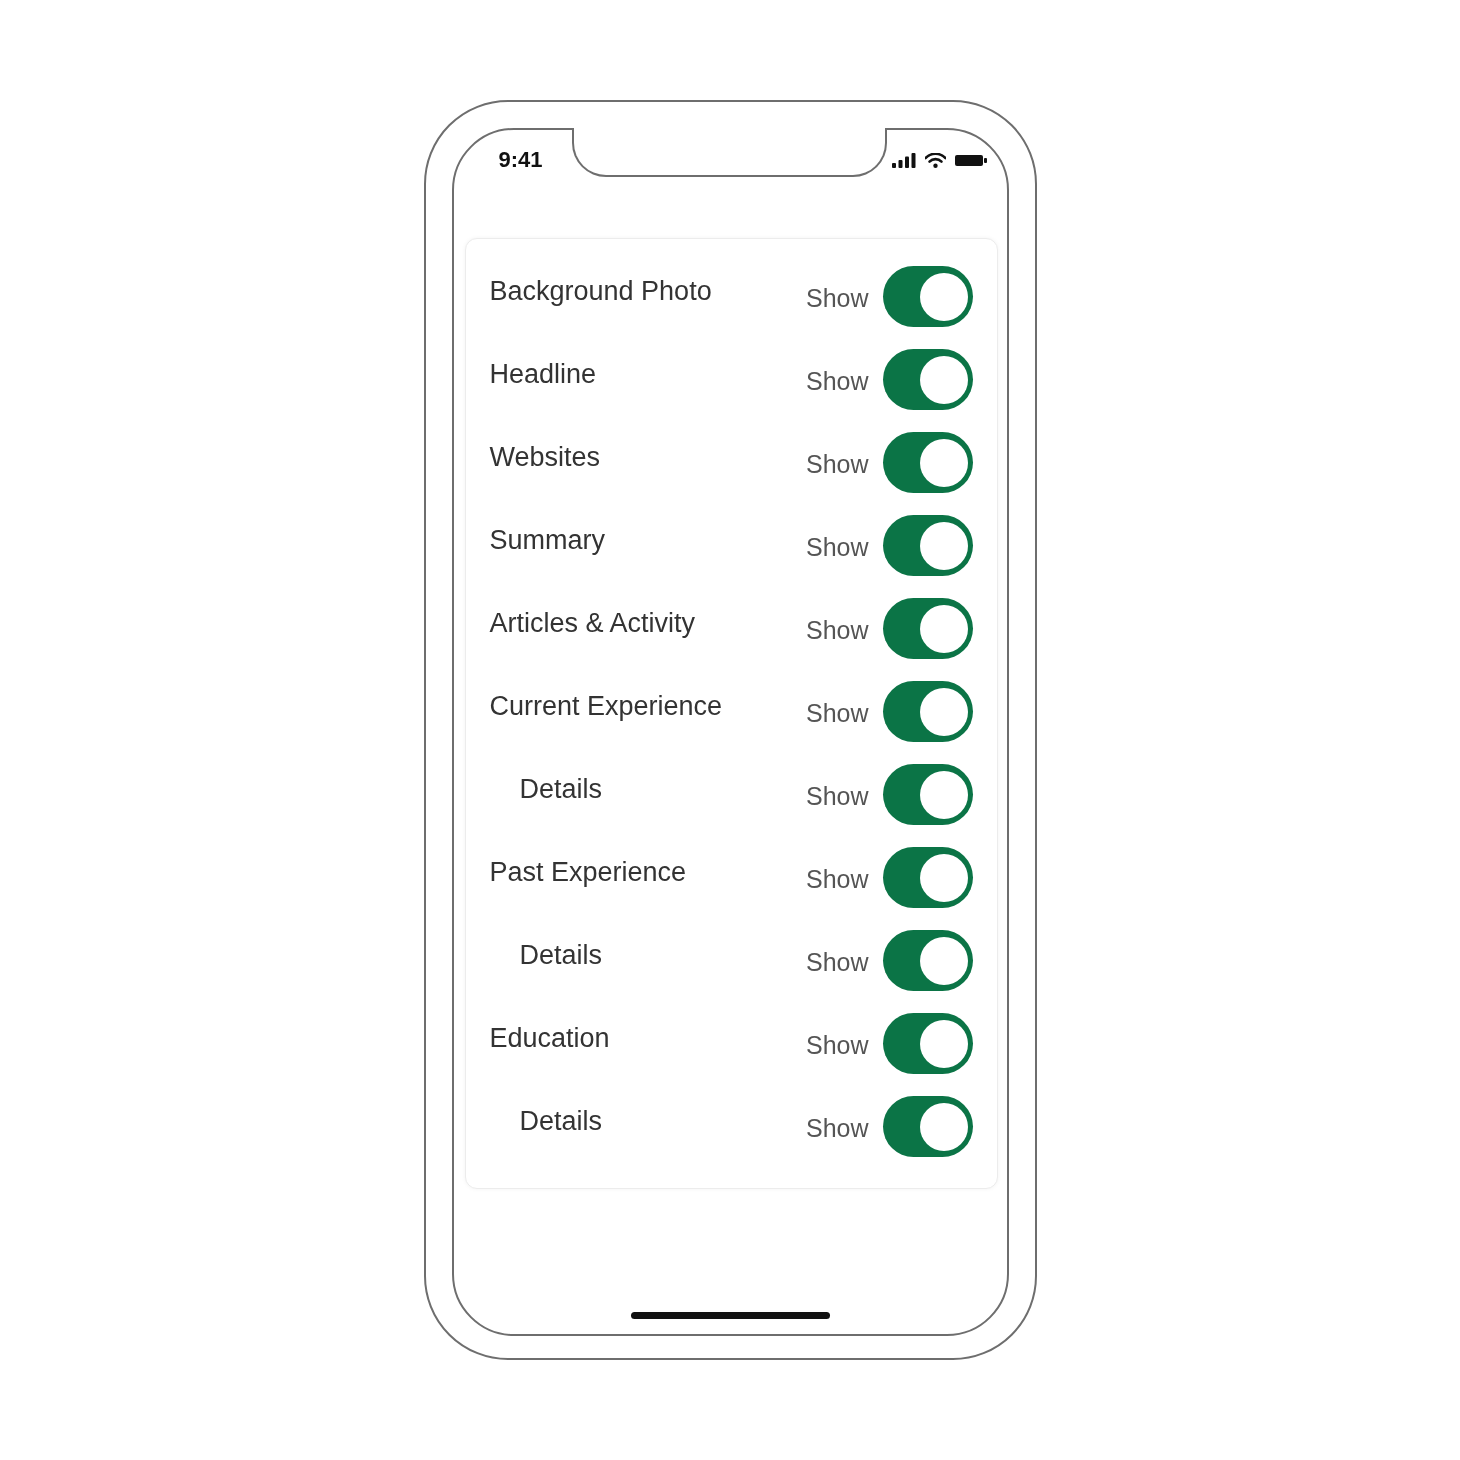 The image size is (1460, 1460). Describe the element at coordinates (600, 290) in the screenshot. I see `setting-label: Background Photo` at that location.